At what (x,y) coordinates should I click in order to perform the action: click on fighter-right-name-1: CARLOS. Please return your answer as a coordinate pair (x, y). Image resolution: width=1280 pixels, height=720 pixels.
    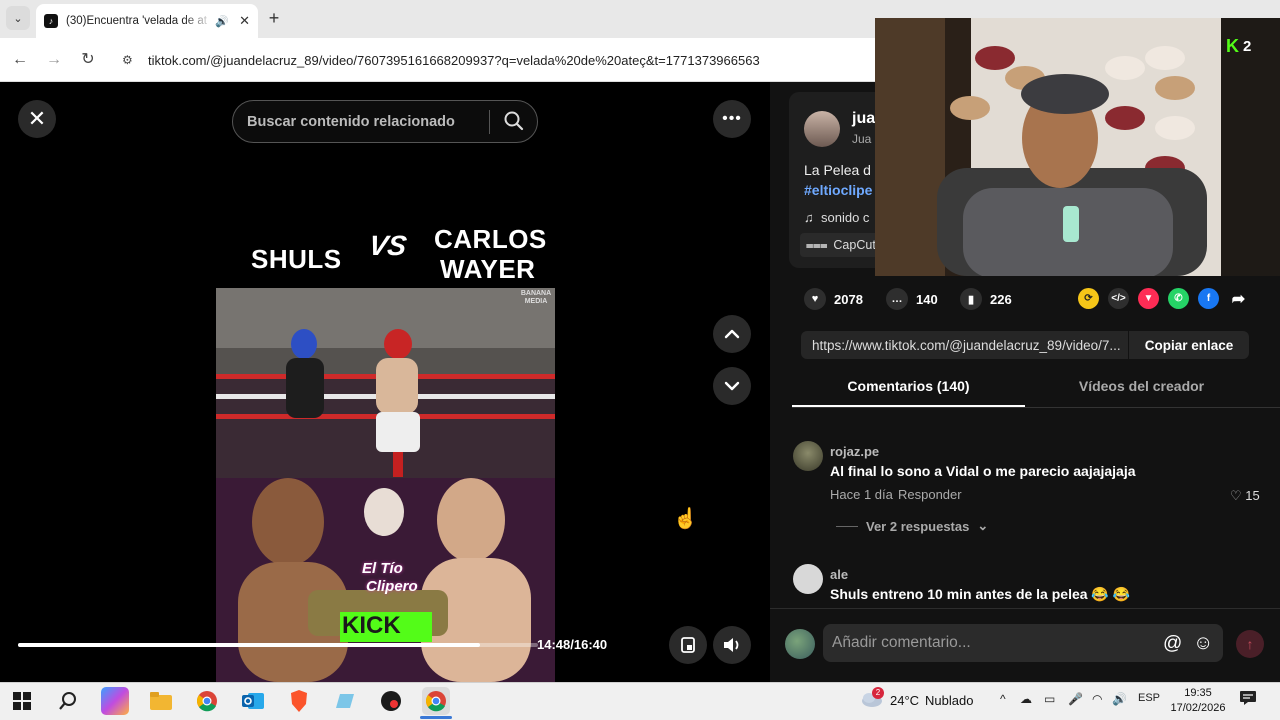
    Looking at the image, I should click on (490, 239).